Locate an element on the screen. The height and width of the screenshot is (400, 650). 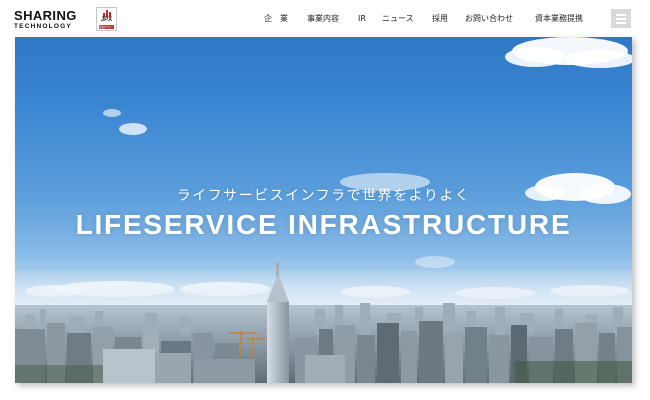
sharing-technology-logo: SHARING TECHNOLOGY is located at coordinates (54, 20).